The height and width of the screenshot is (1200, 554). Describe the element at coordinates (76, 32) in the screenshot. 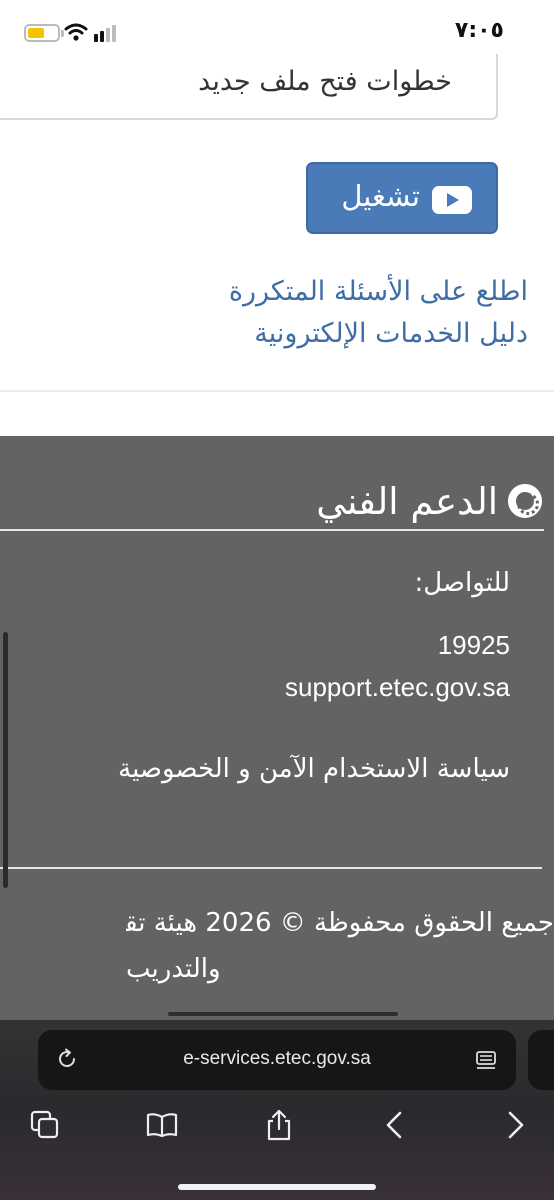

I see `wifi-icon` at that location.